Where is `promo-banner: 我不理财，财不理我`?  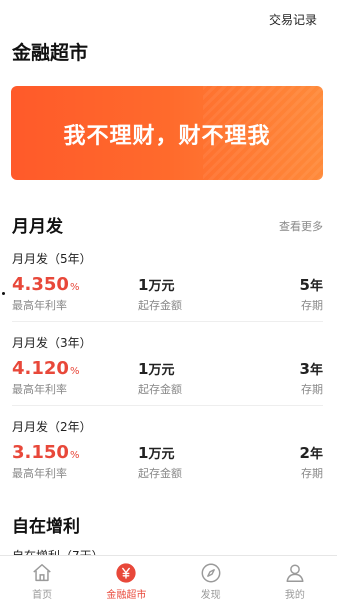
promo-banner: 我不理财，财不理我 is located at coordinates (167, 133).